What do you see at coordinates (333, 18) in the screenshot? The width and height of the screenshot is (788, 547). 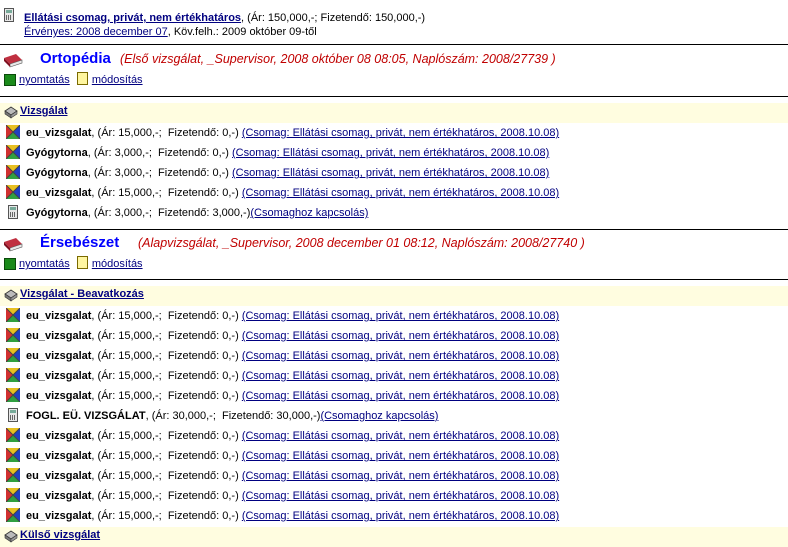 I see `package-price: , (Ár: 150,000,-; Fizetendő: 150,000,-)` at bounding box center [333, 18].